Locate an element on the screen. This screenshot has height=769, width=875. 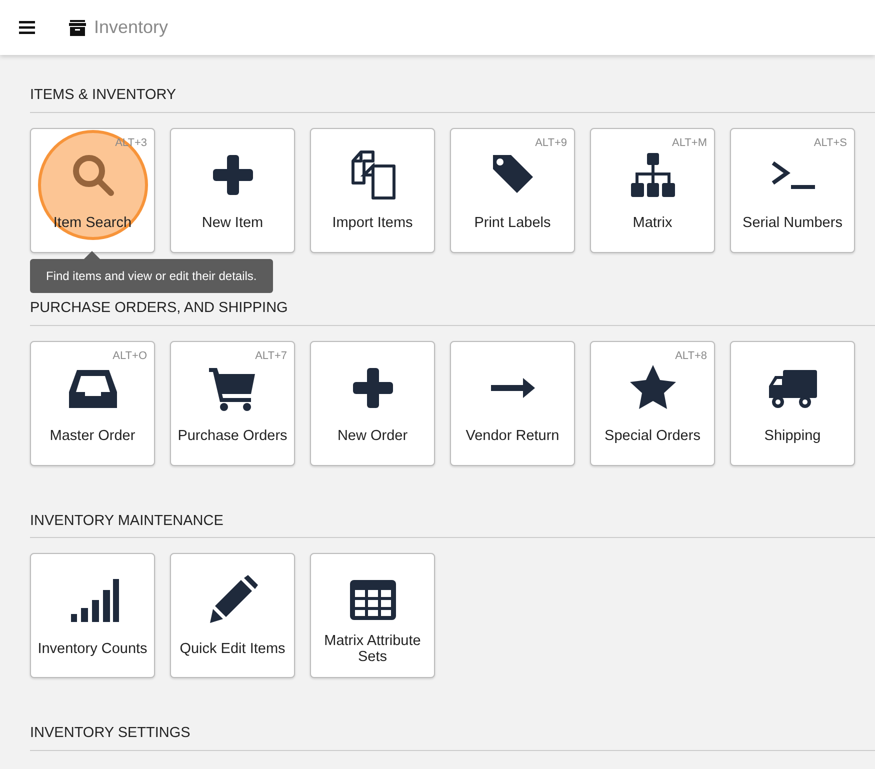
tile-button: Quick Edit Items is located at coordinates (232, 615).